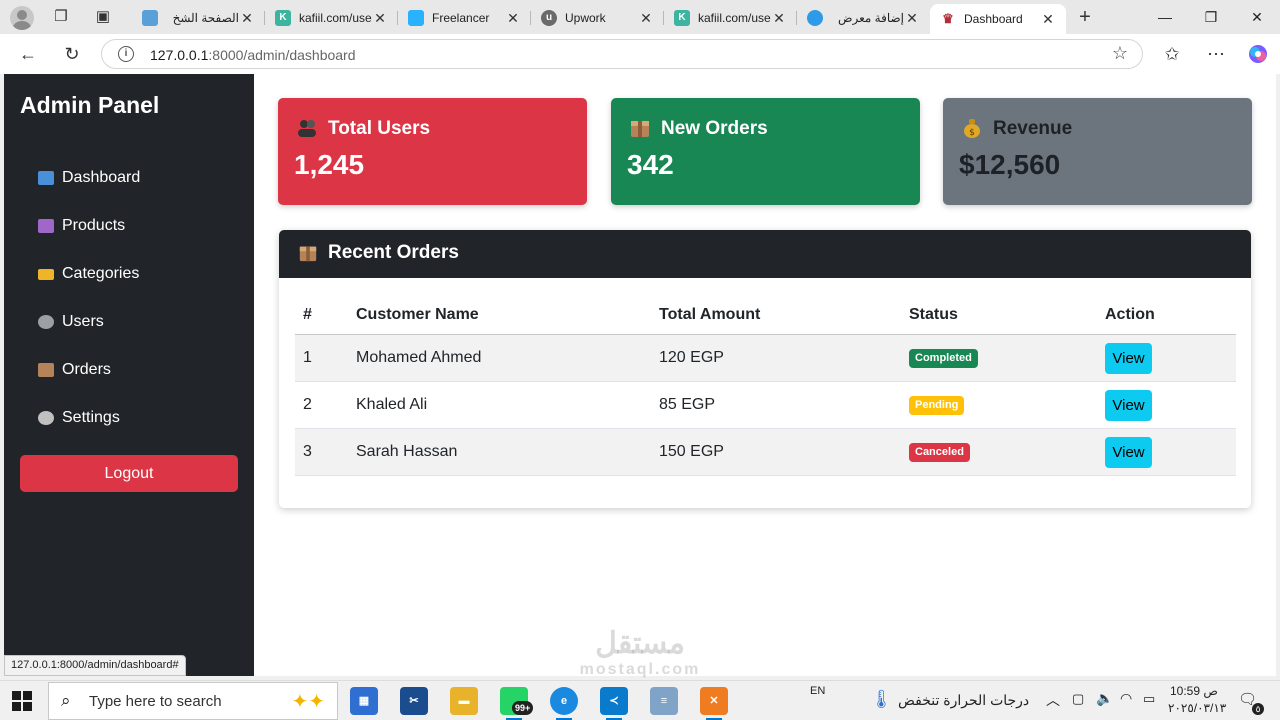  What do you see at coordinates (198, 18) in the screenshot?
I see `tab-profile-page: الصفحة الشخ ✕` at bounding box center [198, 18].